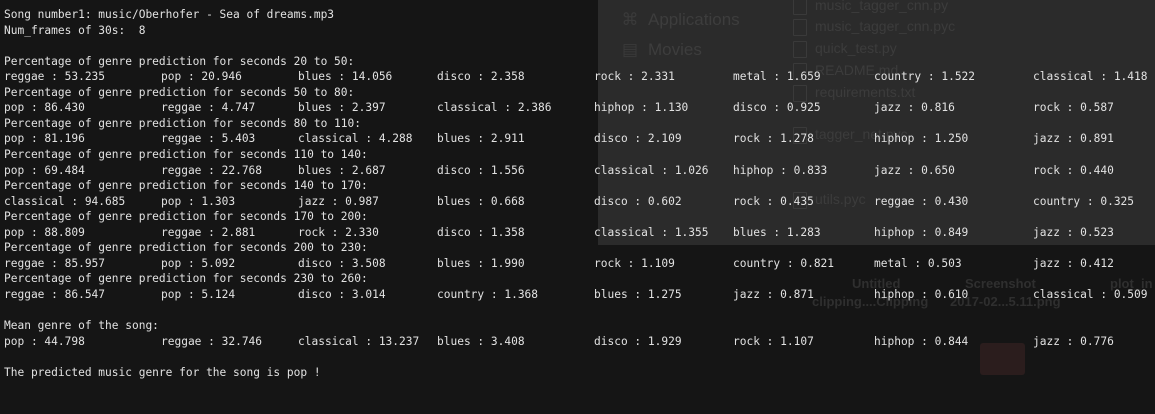 The image size is (1155, 414). What do you see at coordinates (359, 341) in the screenshot?
I see `genre-score: classical : 13.237` at bounding box center [359, 341].